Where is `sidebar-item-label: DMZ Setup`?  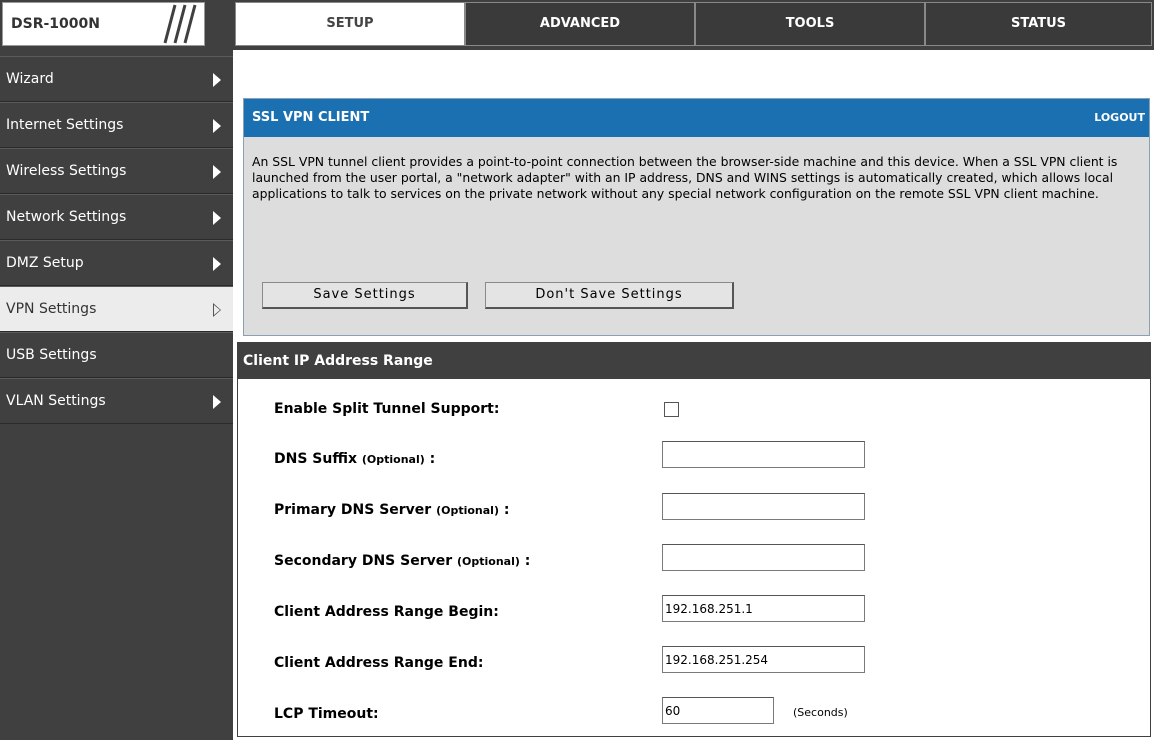
sidebar-item-label: DMZ Setup is located at coordinates (45, 263).